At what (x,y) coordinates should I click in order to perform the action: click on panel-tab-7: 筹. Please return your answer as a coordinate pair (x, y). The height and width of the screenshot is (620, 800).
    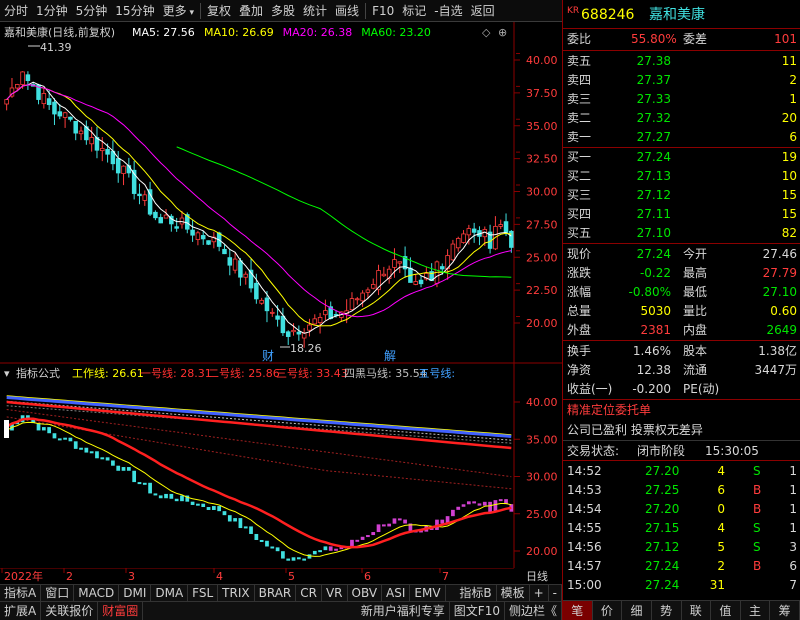
    Looking at the image, I should click on (785, 610).